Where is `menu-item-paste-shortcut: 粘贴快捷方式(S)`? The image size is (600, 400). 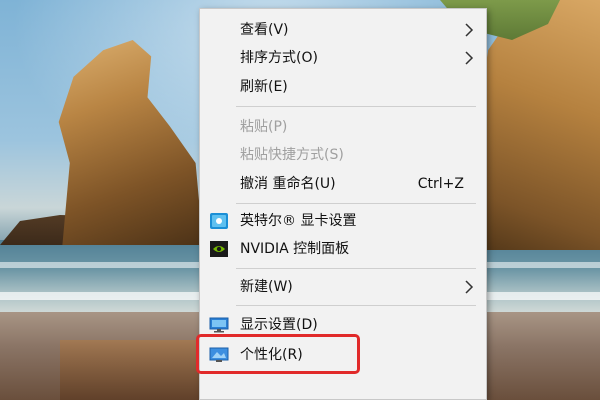
menu-item-paste-shortcut: 粘贴快捷方式(S) is located at coordinates (343, 155).